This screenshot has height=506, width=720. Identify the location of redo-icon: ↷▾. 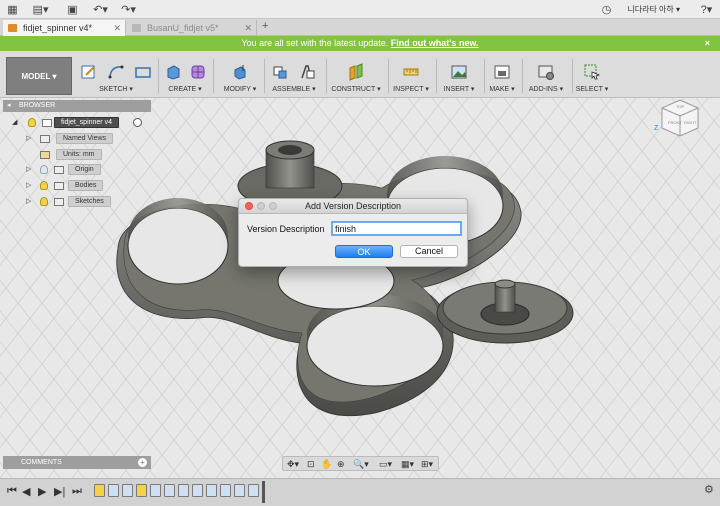
(128, 9).